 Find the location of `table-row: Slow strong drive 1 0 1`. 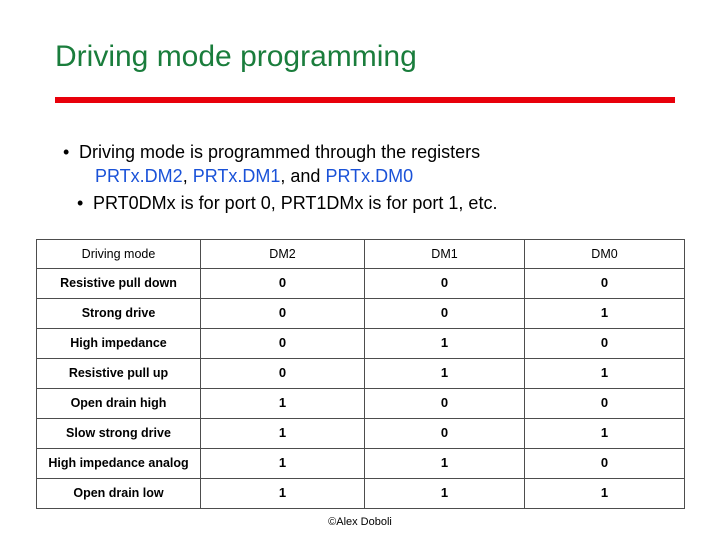

table-row: Slow strong drive 1 0 1 is located at coordinates (360, 433).